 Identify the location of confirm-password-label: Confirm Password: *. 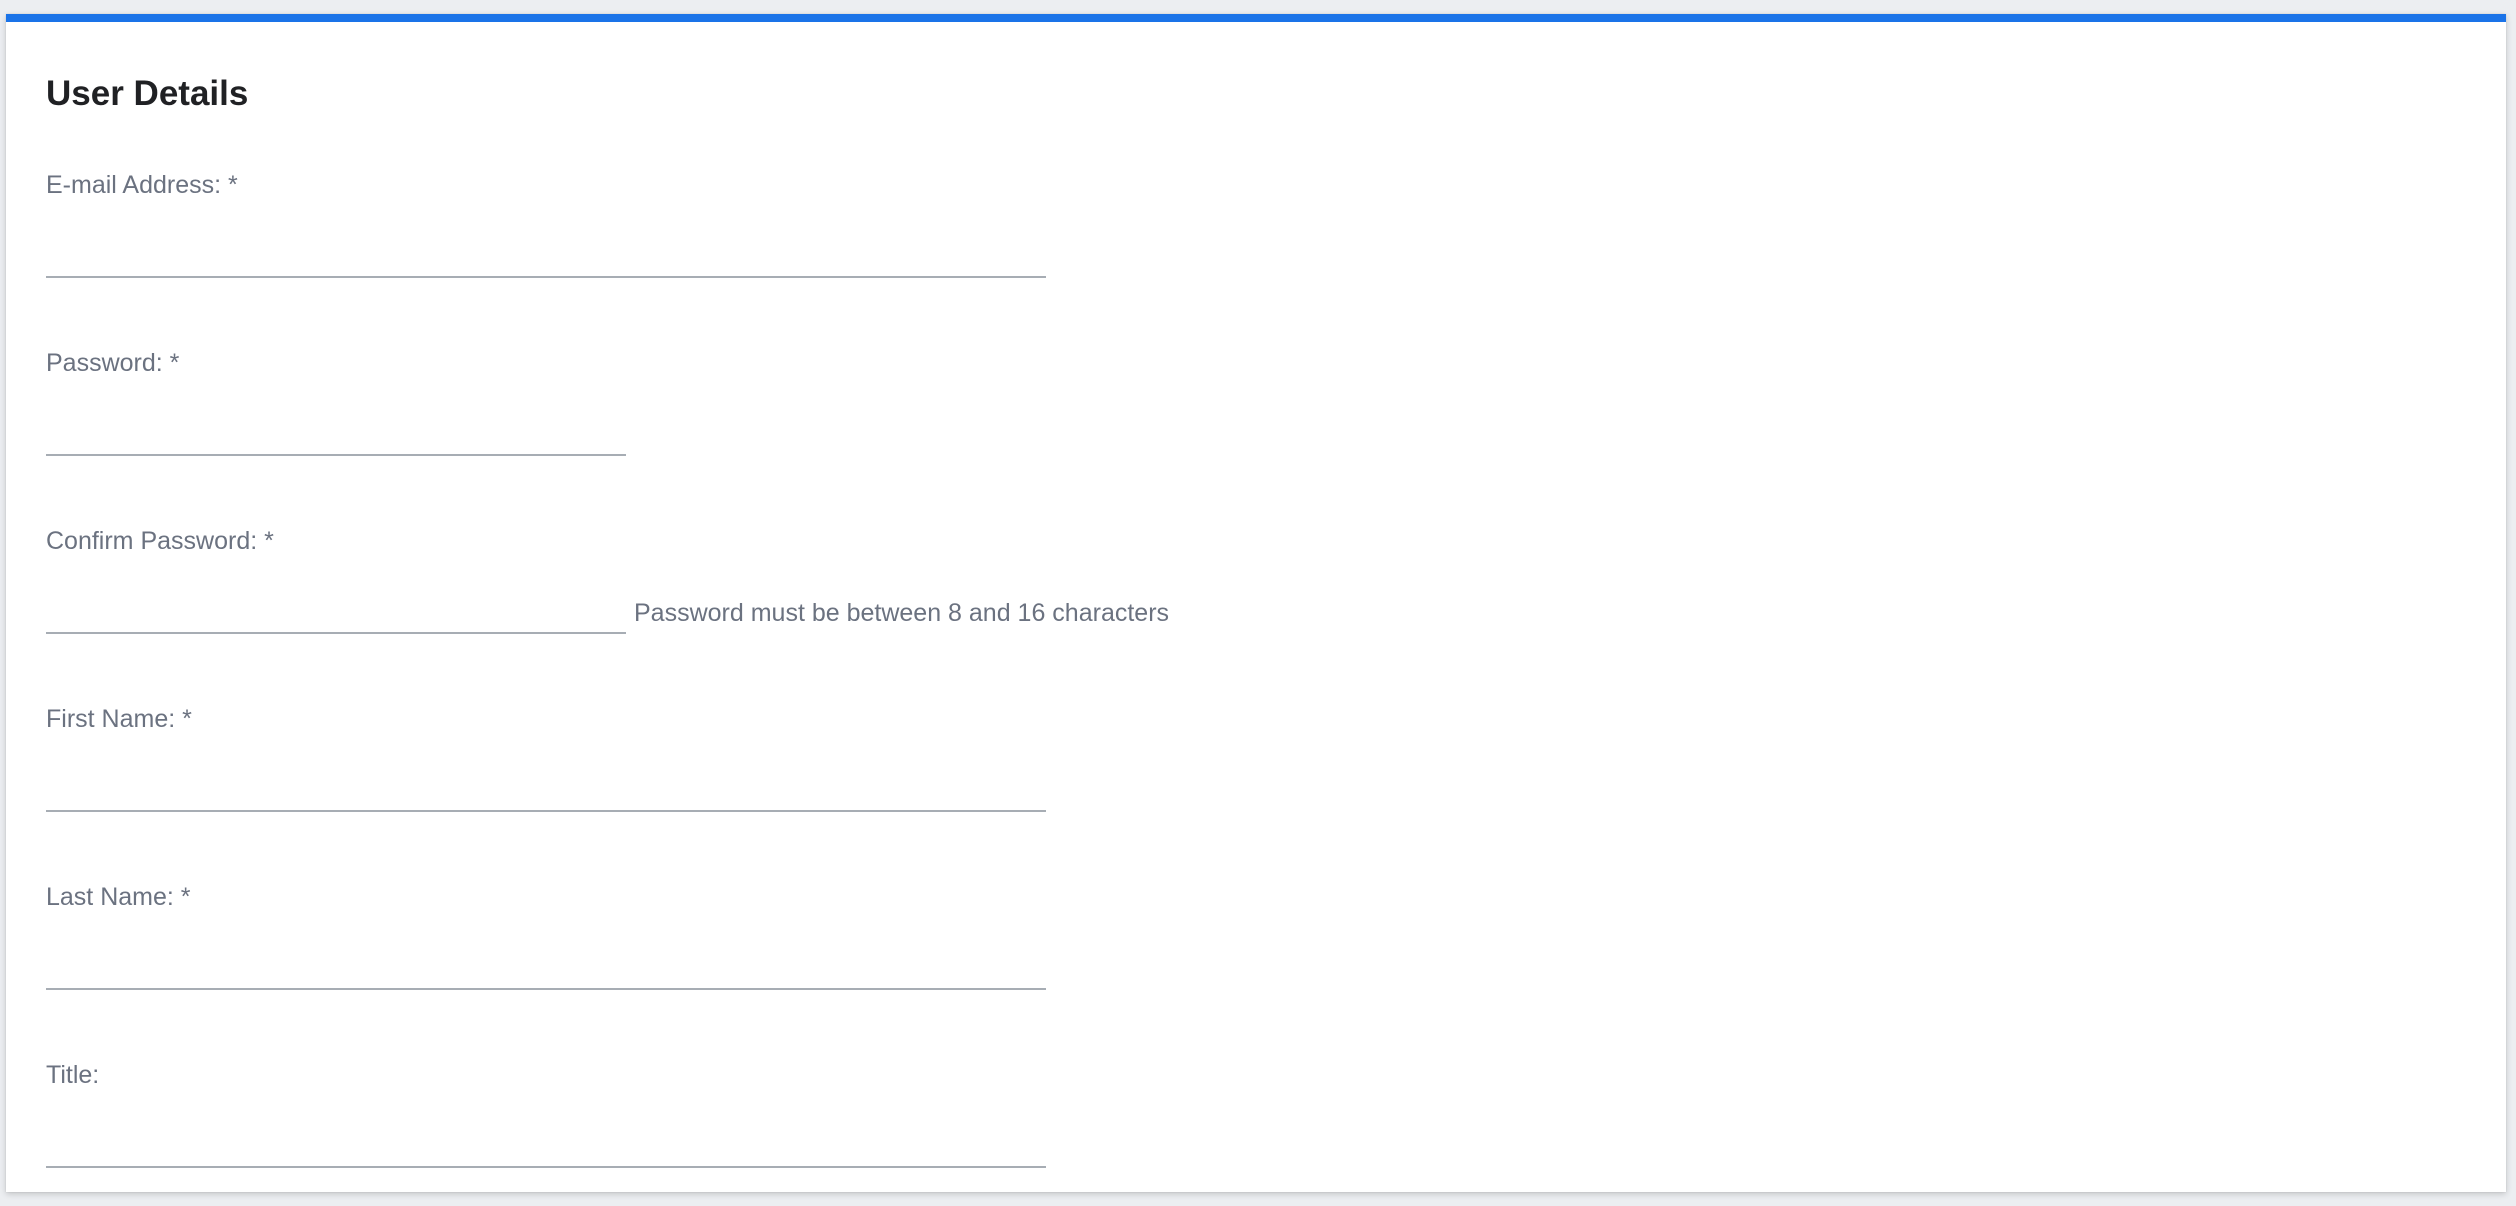
(160, 541).